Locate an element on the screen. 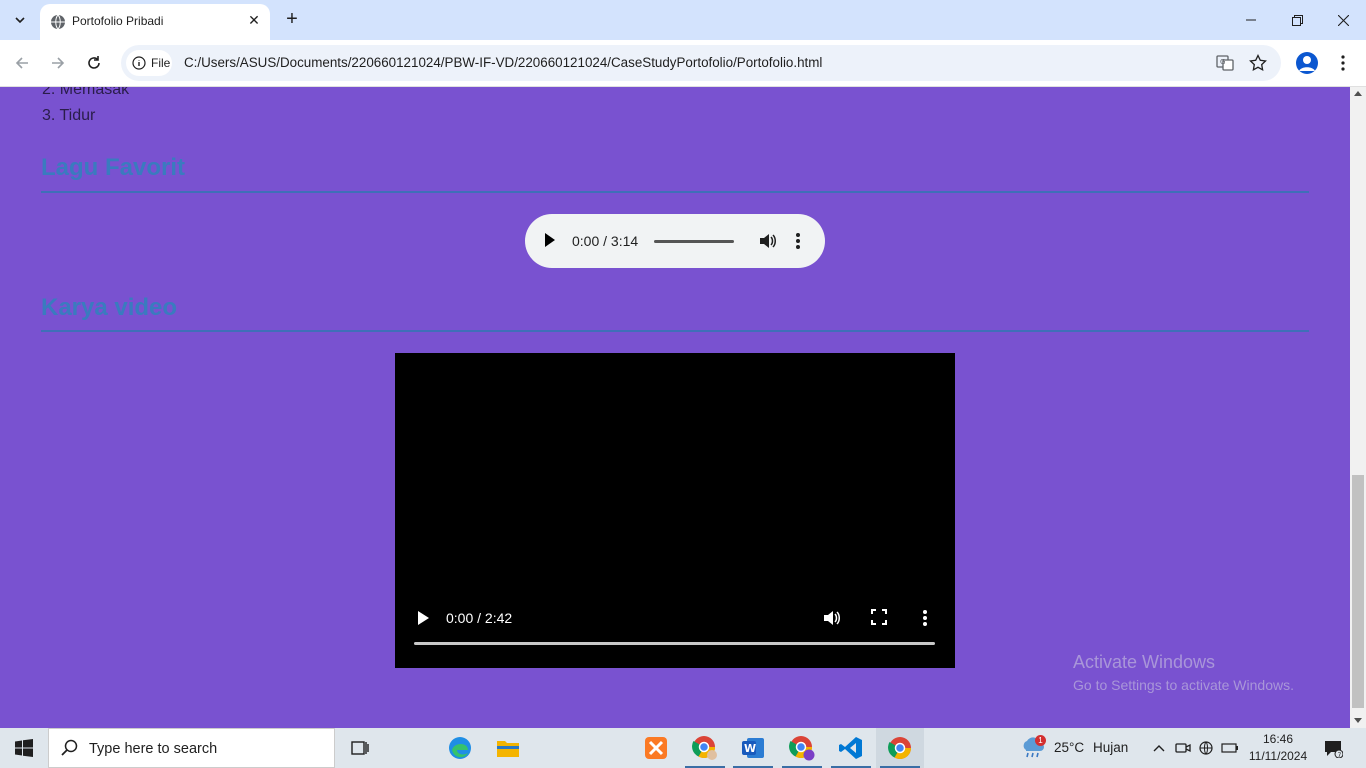 Image resolution: width=1366 pixels, height=768 pixels. word-taskbar-button: W is located at coordinates (753, 748).